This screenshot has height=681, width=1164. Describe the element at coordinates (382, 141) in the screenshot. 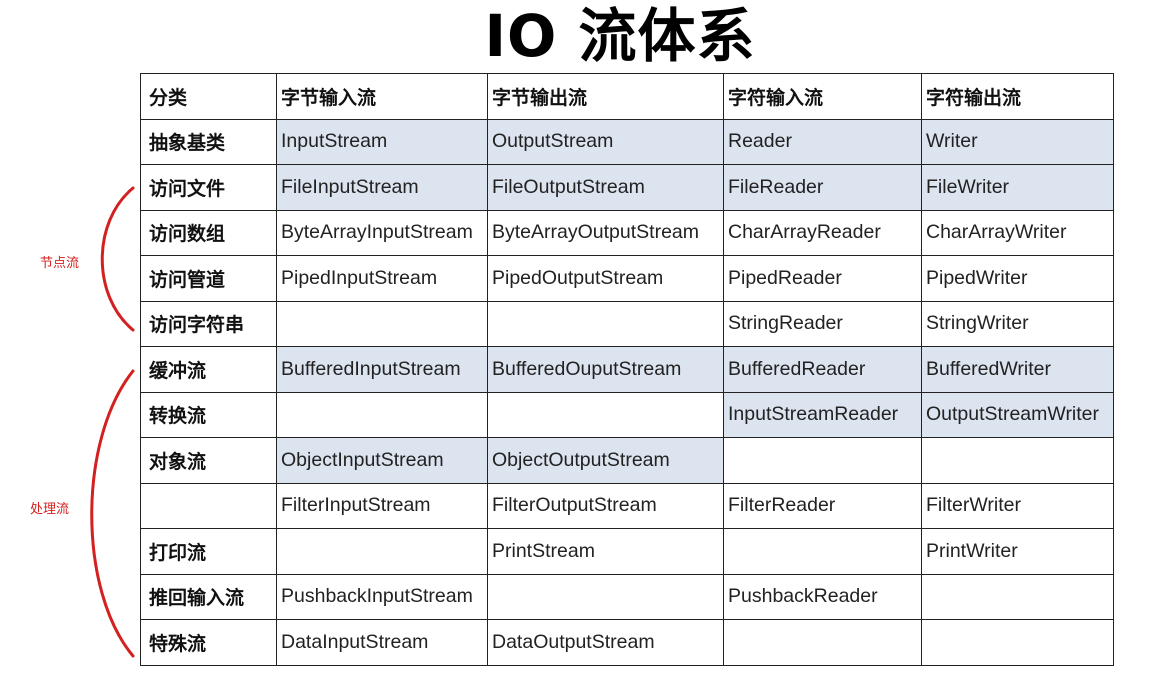

I see `stream-class-cell: InputStream` at that location.